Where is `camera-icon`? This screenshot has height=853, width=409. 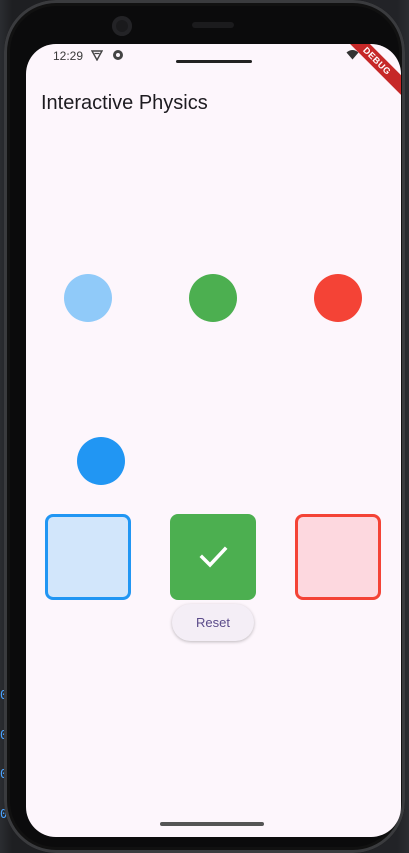 camera-icon is located at coordinates (122, 26).